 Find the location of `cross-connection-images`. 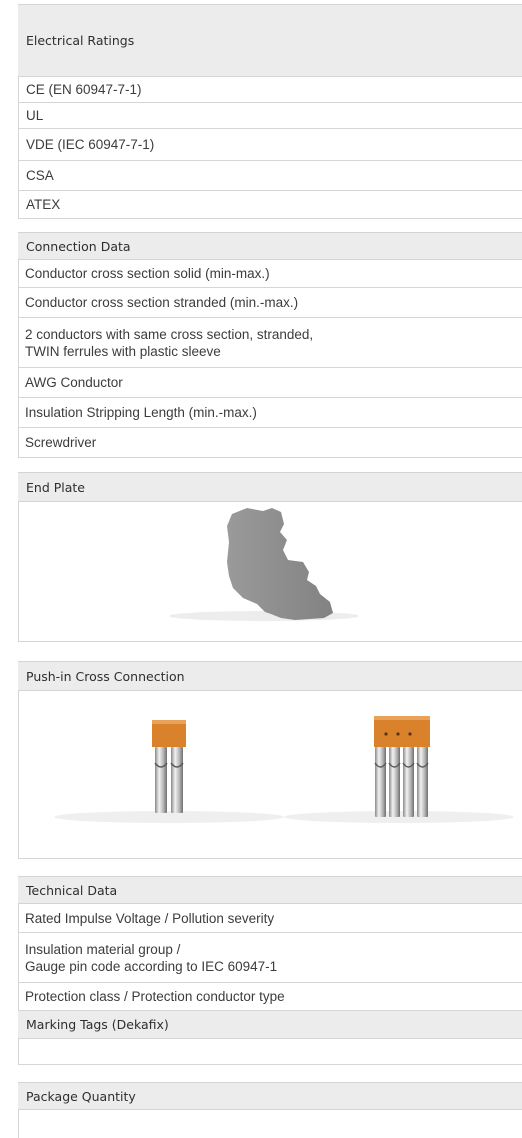

cross-connection-images is located at coordinates (284, 769).